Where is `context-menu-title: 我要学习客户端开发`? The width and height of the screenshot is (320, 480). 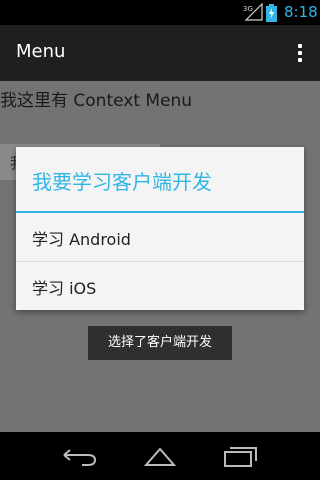 context-menu-title: 我要学习客户端开发 is located at coordinates (122, 182).